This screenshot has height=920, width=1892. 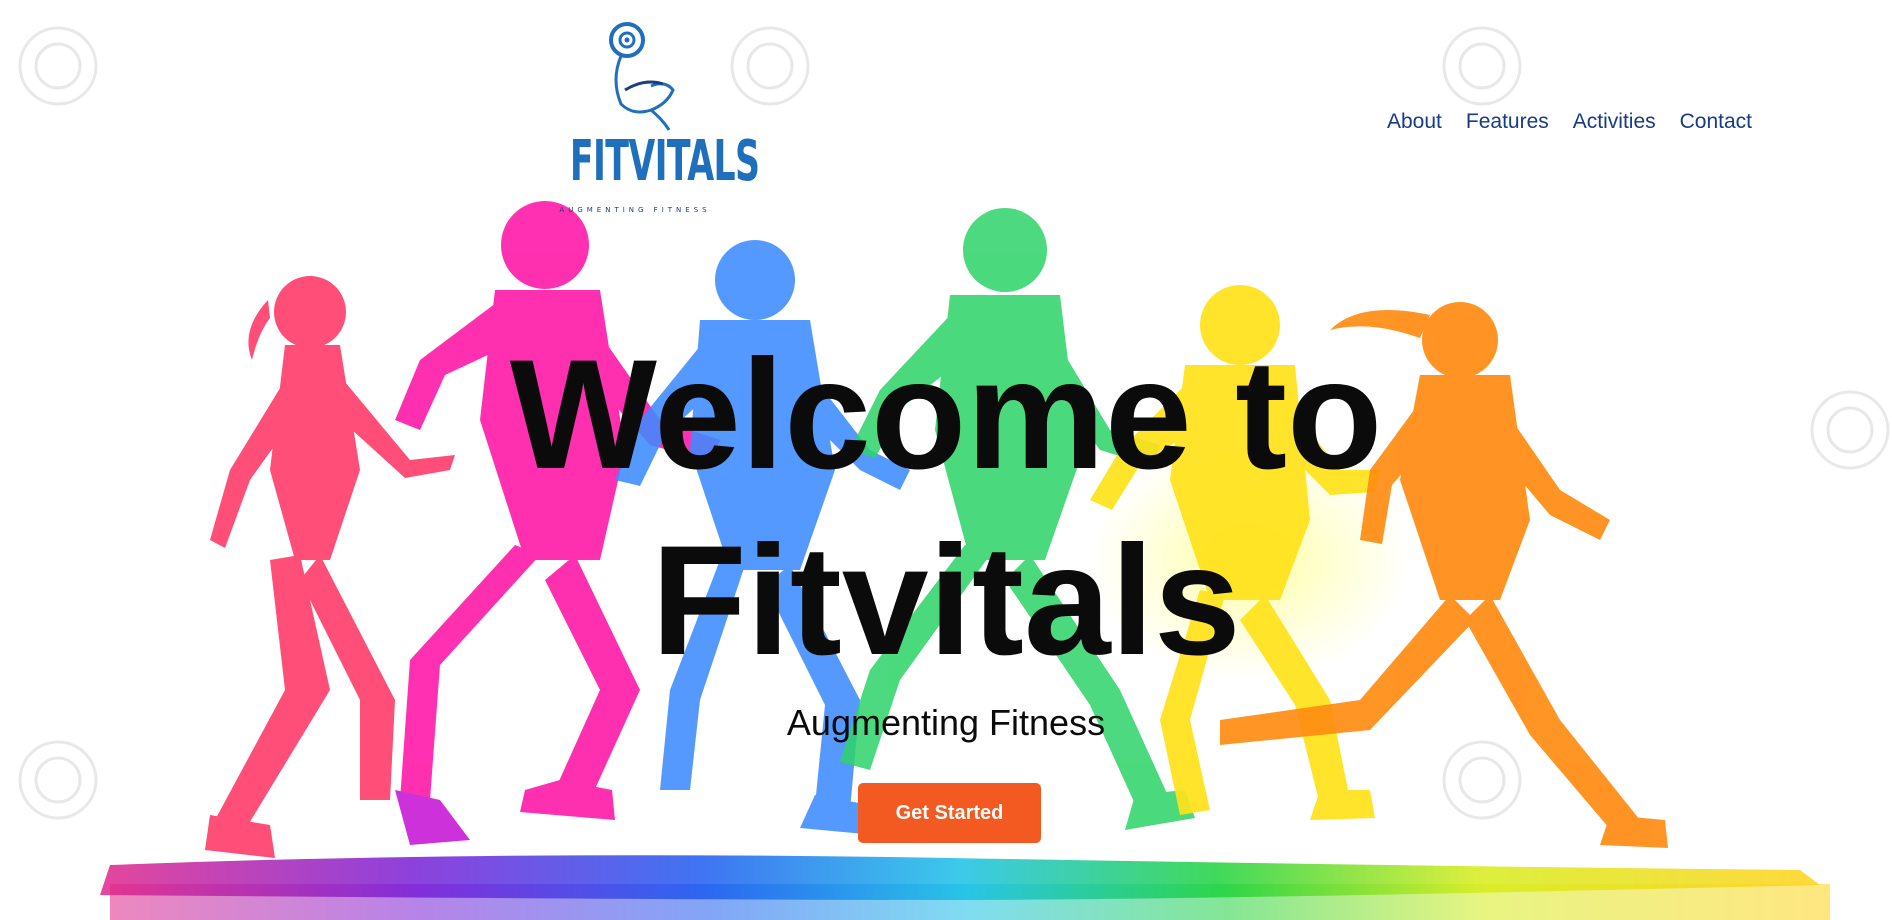 I want to click on hero-subtitle: Augmenting Fitness, so click(x=946, y=722).